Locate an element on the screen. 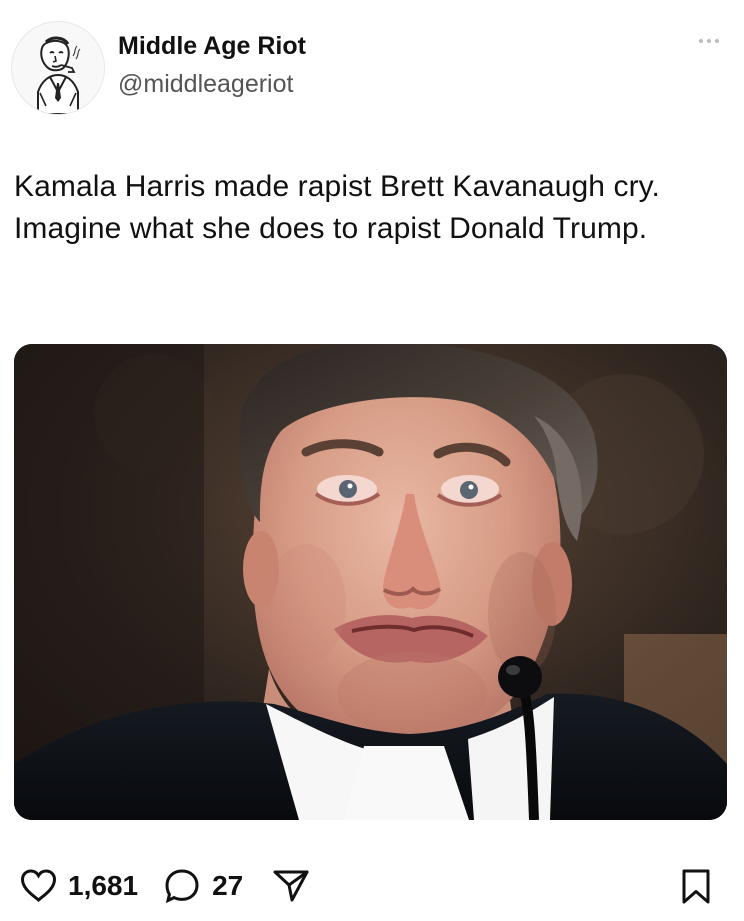 This screenshot has width=744, height=921. bookmark-icon is located at coordinates (696, 887).